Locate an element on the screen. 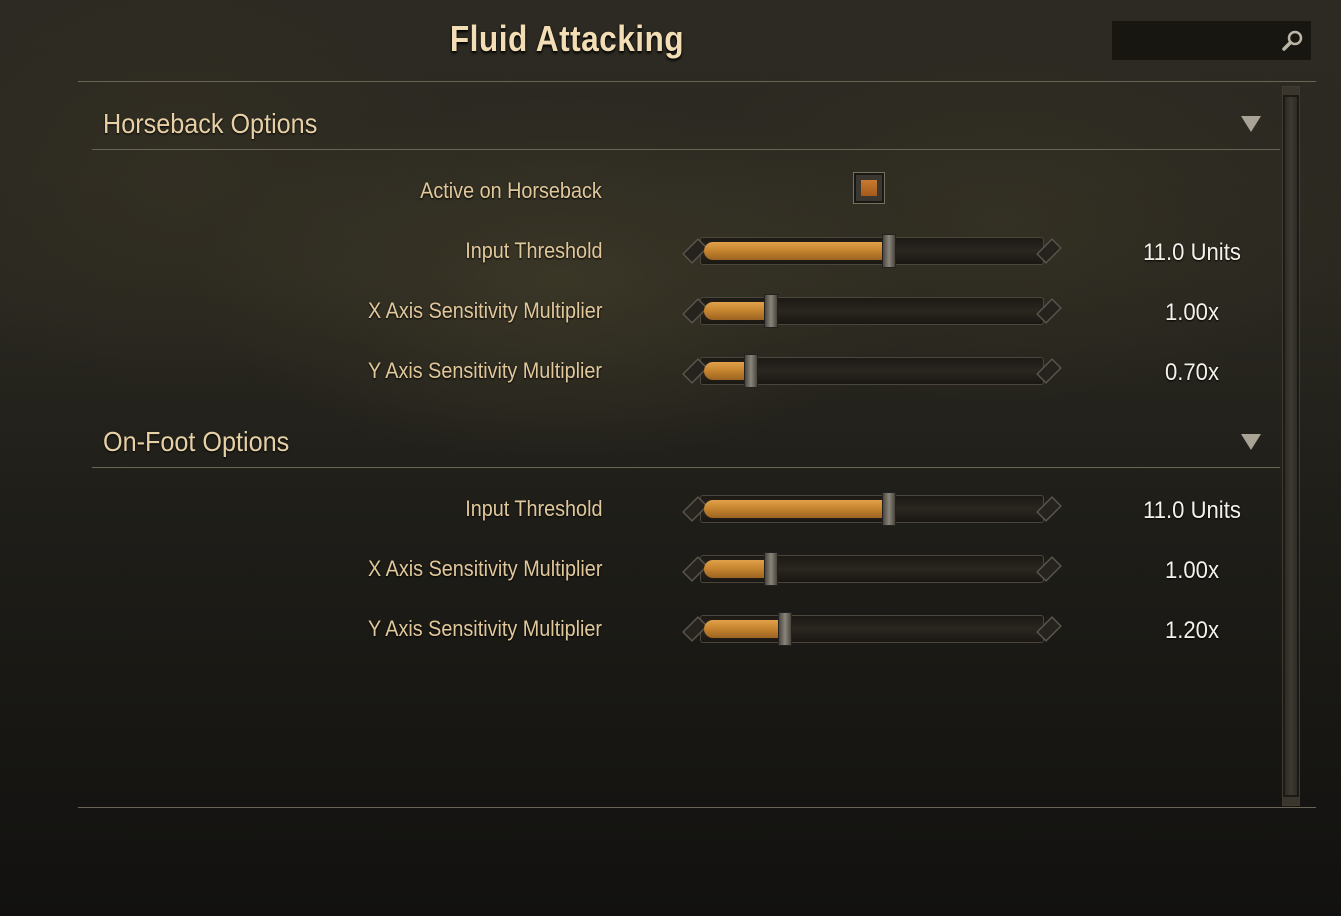  scrollbar-thumb is located at coordinates (1291, 446).